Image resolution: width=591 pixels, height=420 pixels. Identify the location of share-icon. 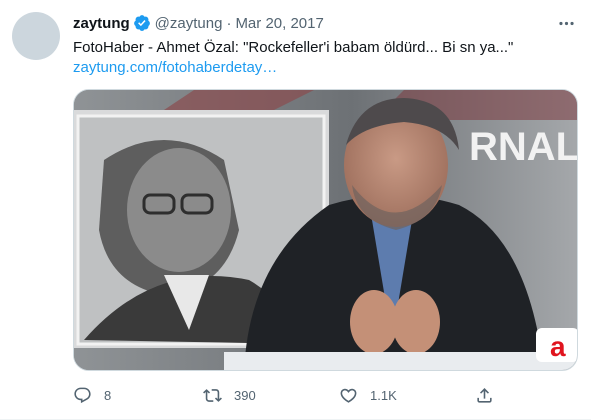
(484, 395).